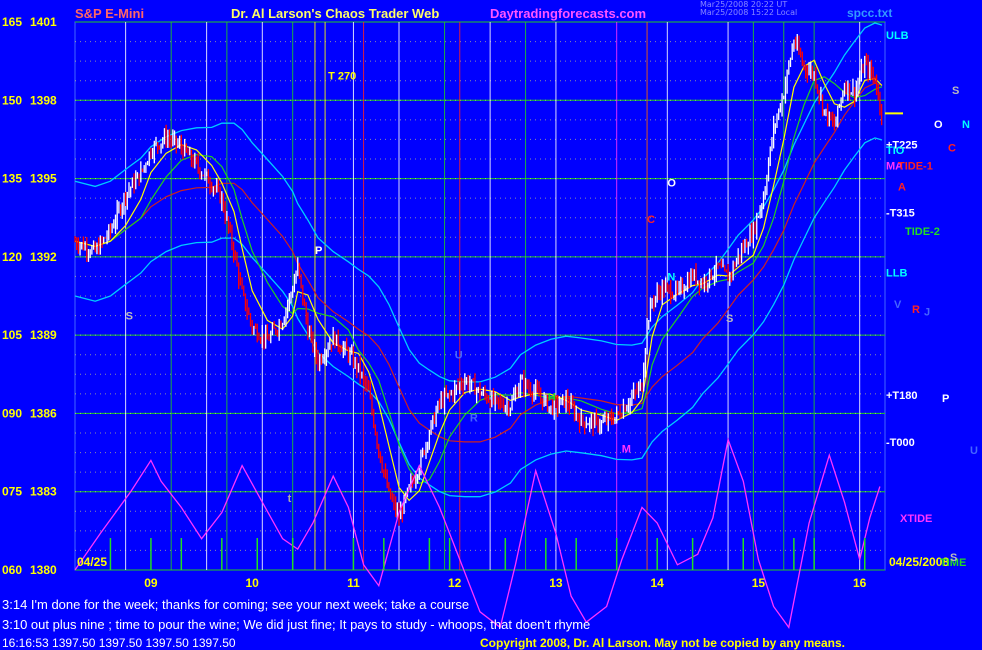 Image resolution: width=982 pixels, height=650 pixels. I want to click on side-marker: P, so click(945, 399).